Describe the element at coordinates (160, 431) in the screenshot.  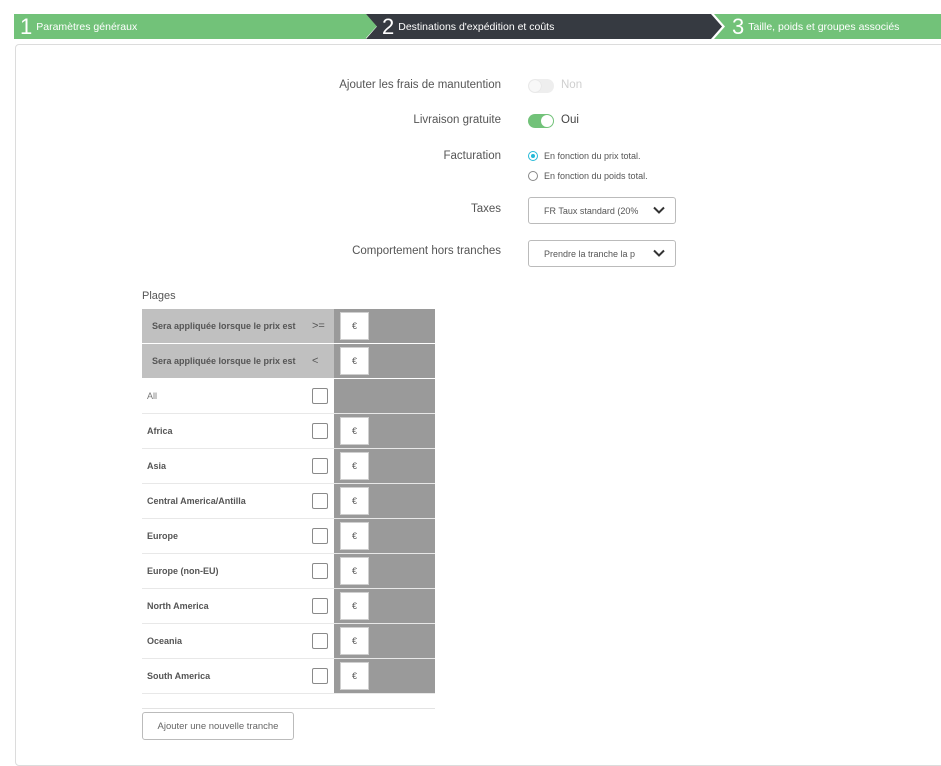
I see `zone-name: Africa` at that location.